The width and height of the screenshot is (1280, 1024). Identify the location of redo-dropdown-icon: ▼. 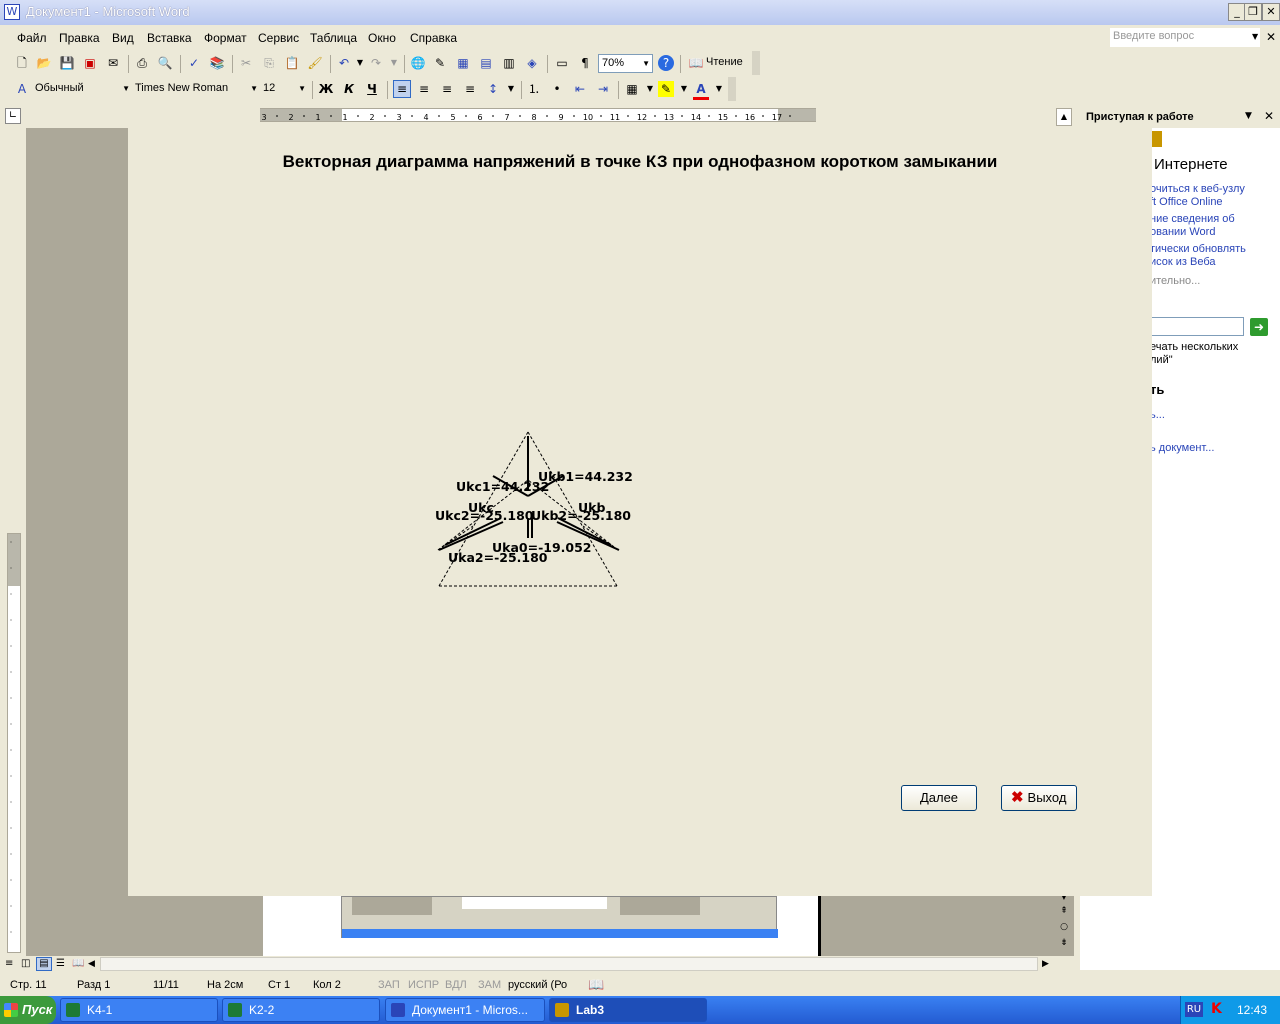
(394, 63).